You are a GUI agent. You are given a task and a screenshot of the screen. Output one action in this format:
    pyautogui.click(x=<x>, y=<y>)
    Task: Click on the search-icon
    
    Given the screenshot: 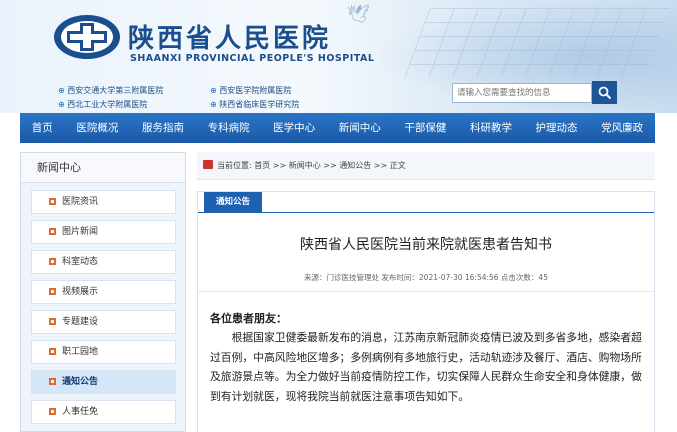 What is the action you would take?
    pyautogui.click(x=604, y=92)
    